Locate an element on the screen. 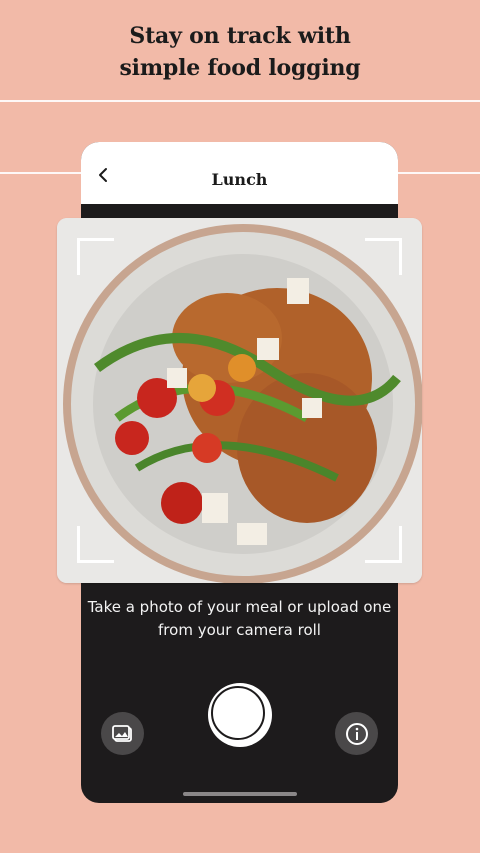 The image size is (480, 853). instructions-line-1: Take a photo of your meal or upload one is located at coordinates (239, 607).